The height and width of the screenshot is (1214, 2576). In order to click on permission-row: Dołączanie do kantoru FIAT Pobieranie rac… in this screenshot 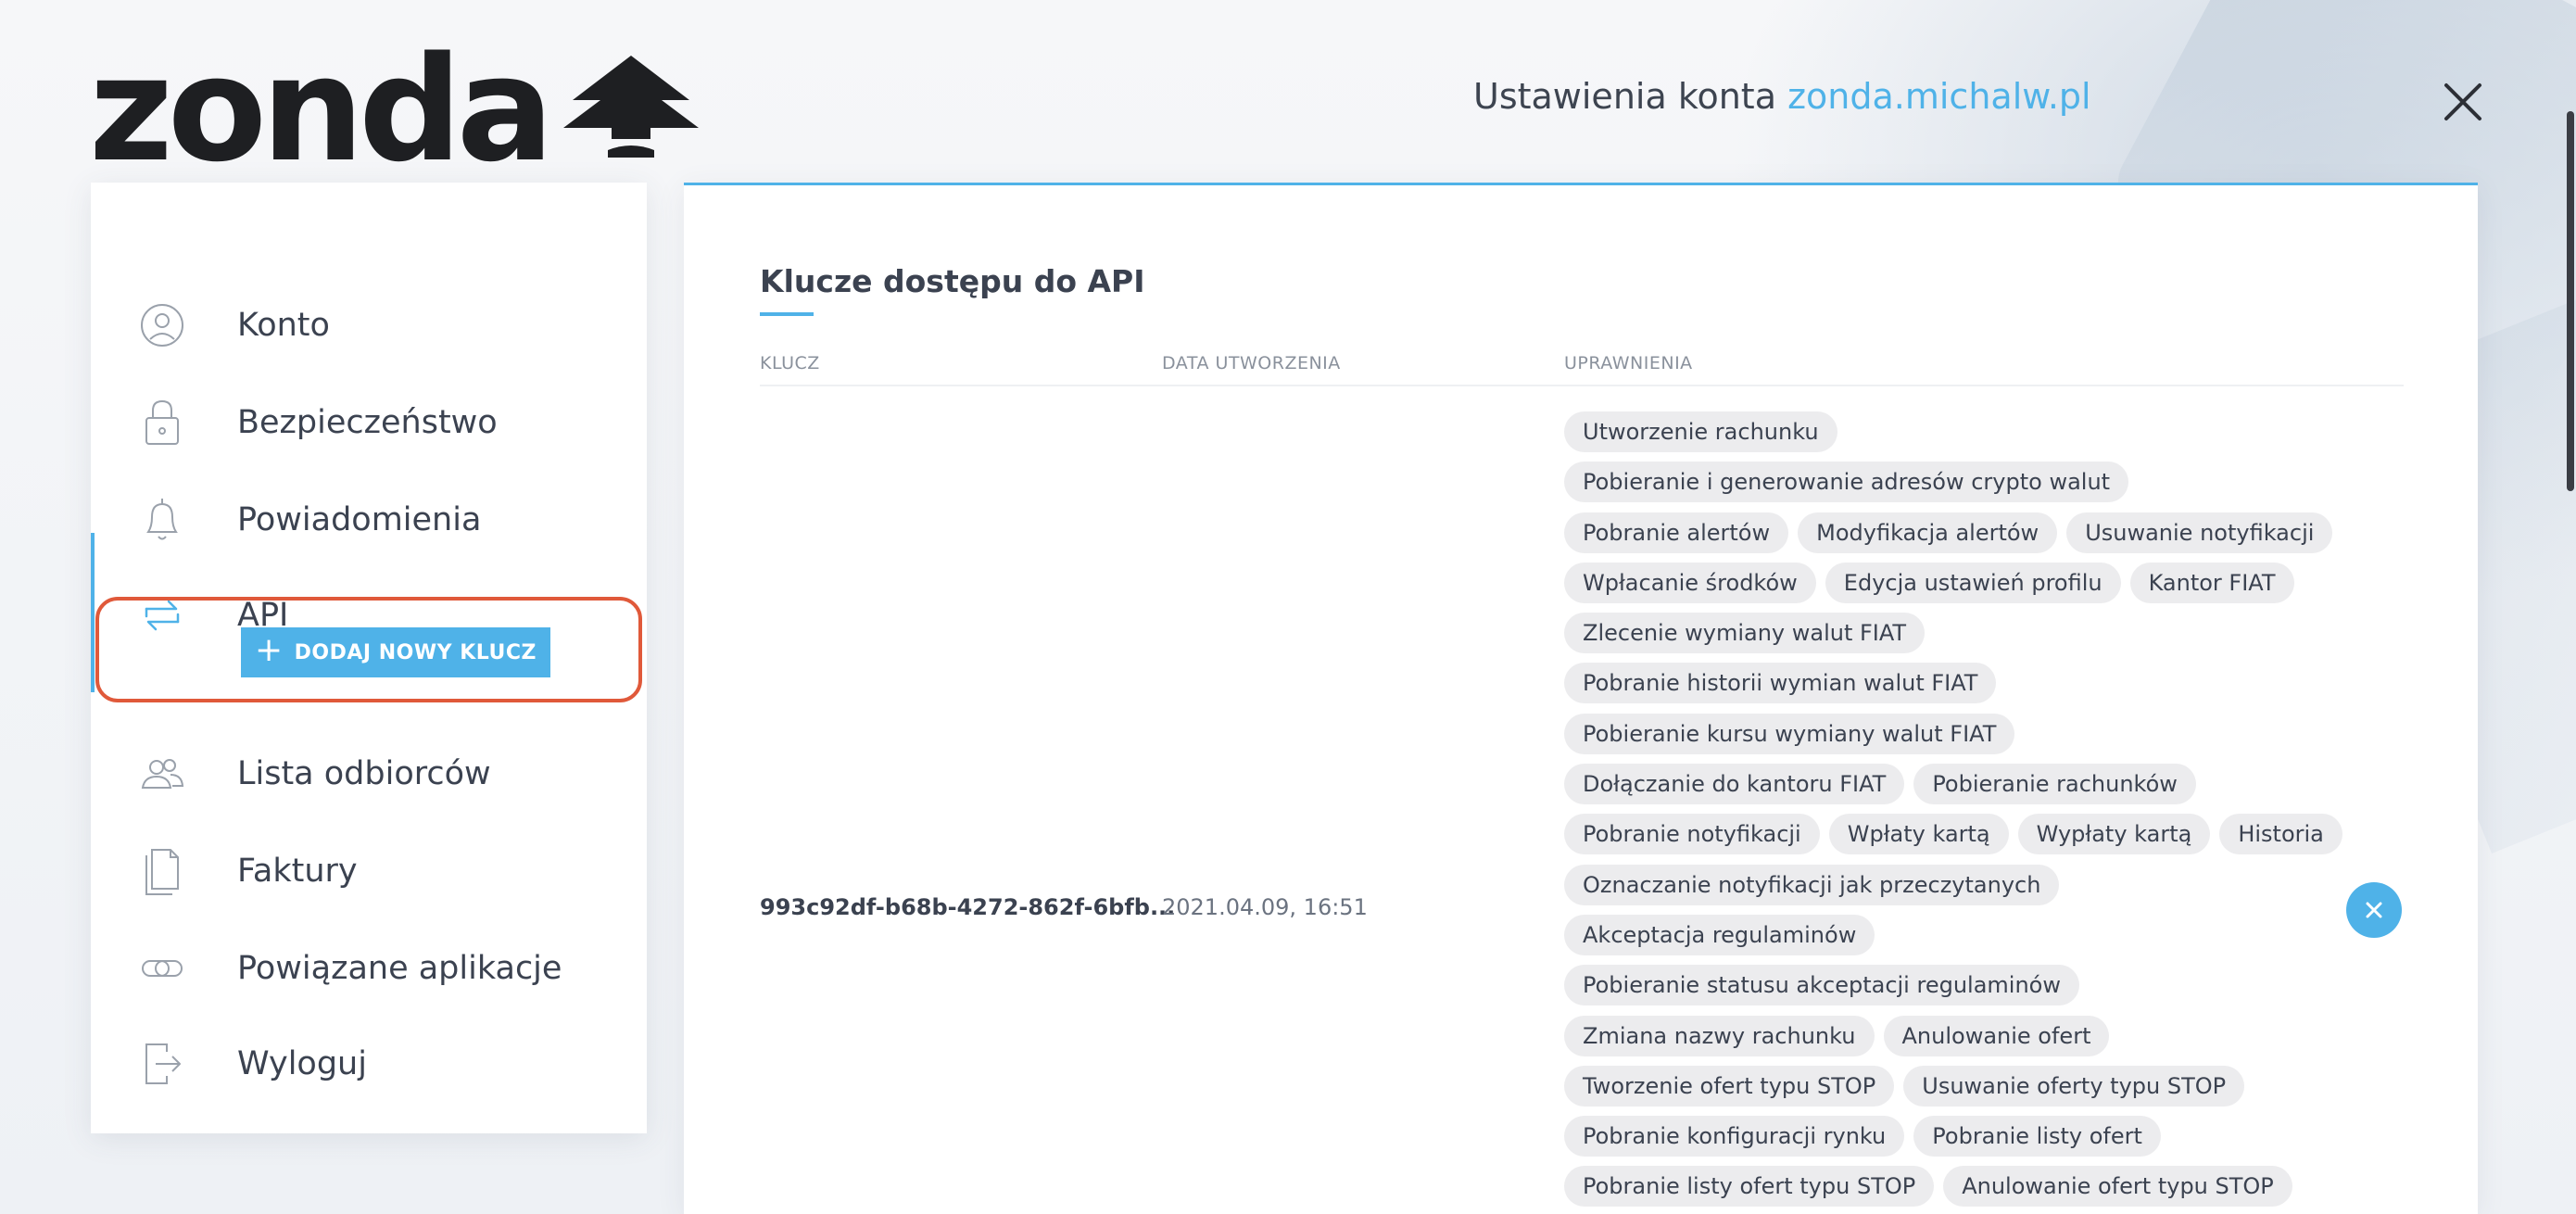, I will do `click(1944, 784)`.